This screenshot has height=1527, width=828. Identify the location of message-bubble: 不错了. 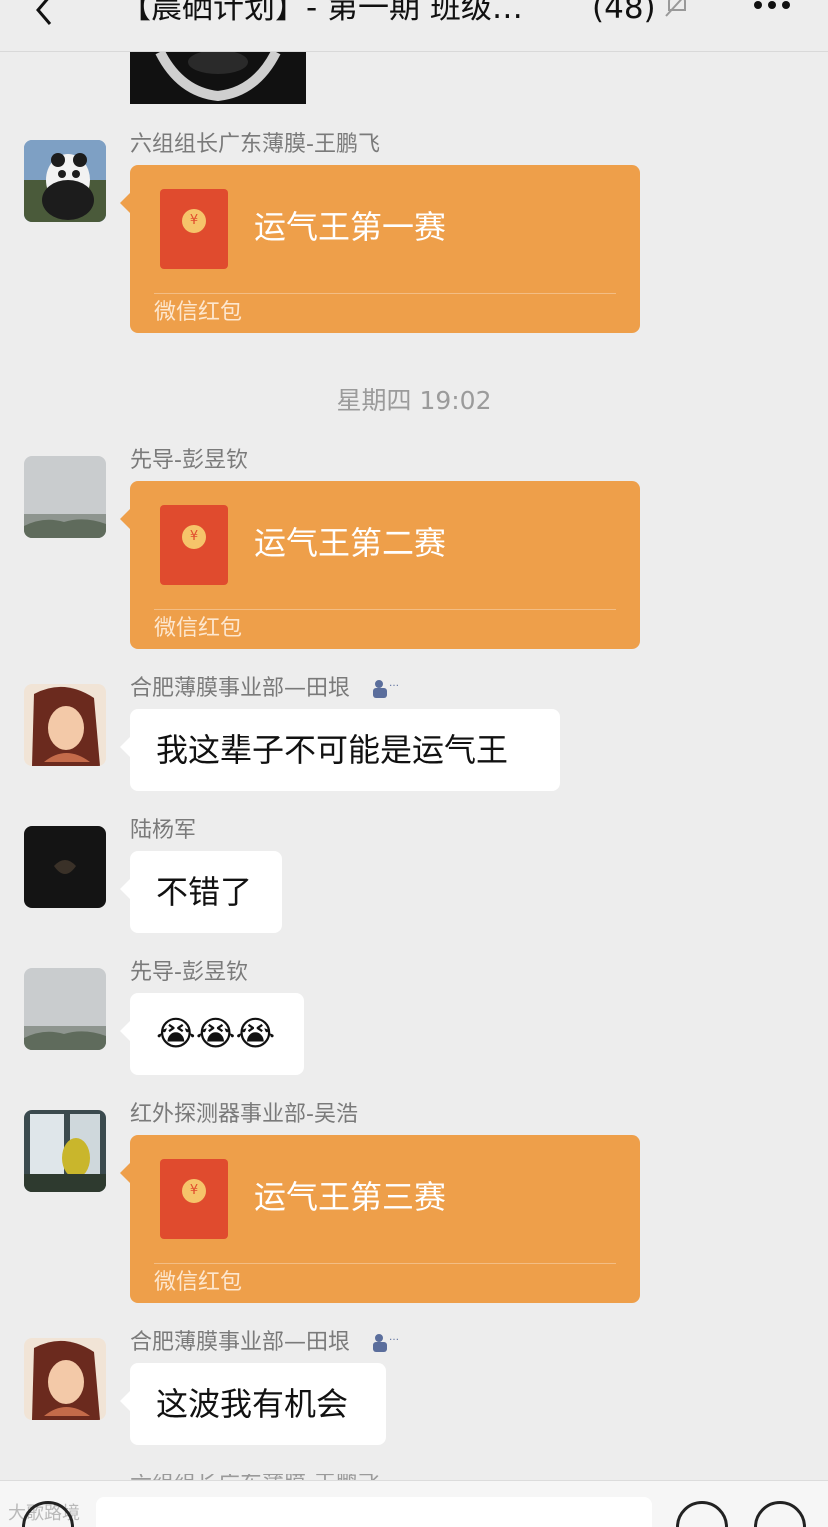
(201, 892).